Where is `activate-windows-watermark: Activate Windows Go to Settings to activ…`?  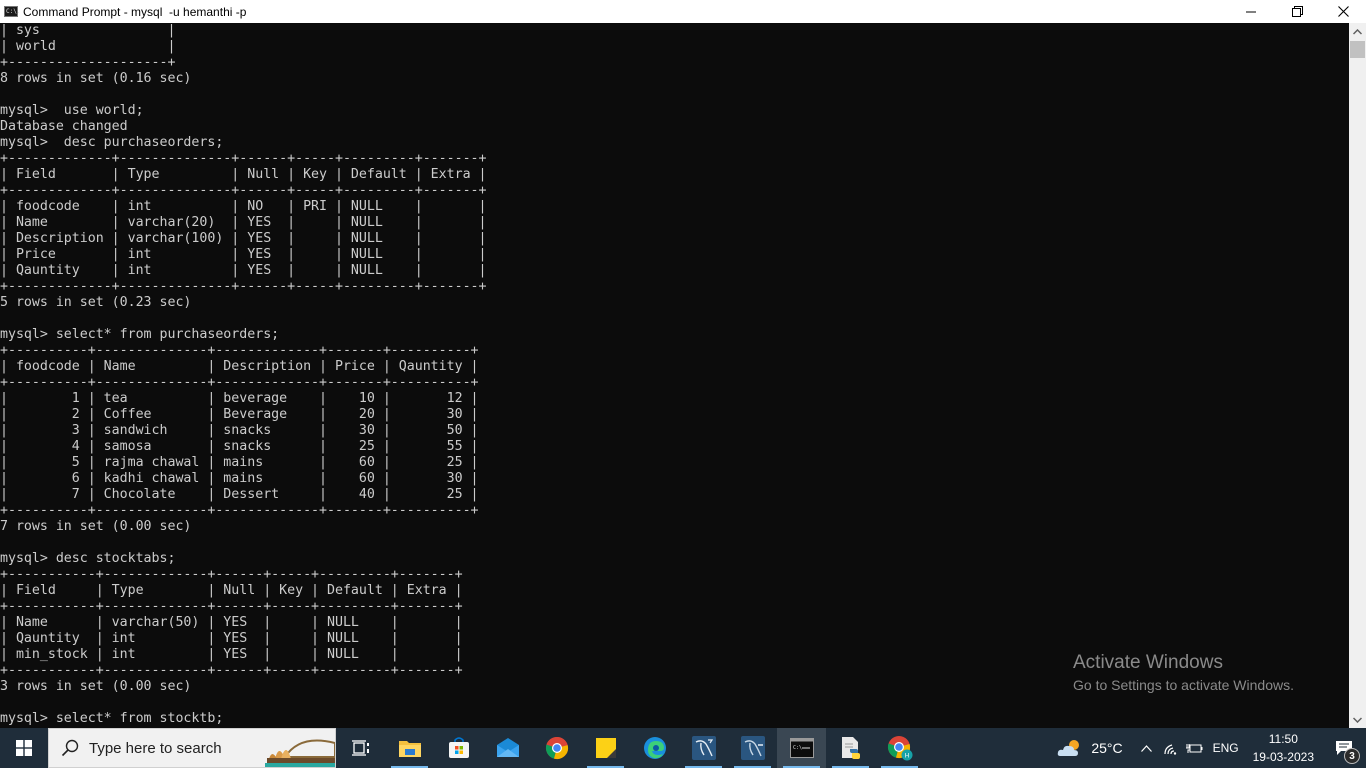
activate-windows-watermark: Activate Windows Go to Settings to activ… is located at coordinates (1183, 673).